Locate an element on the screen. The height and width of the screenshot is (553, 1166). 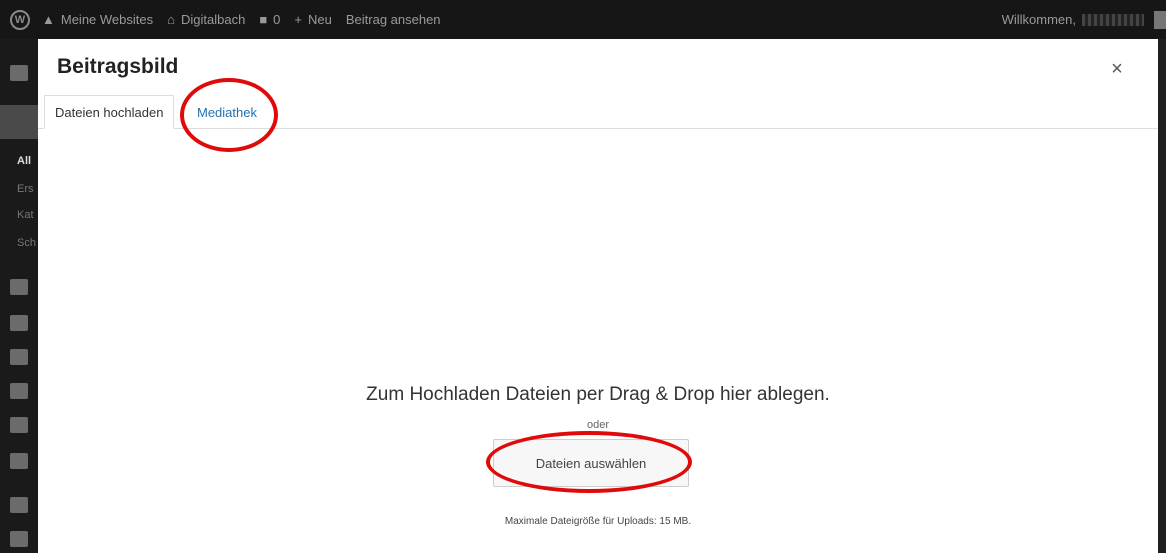
background-edge is located at coordinates (1162, 296).